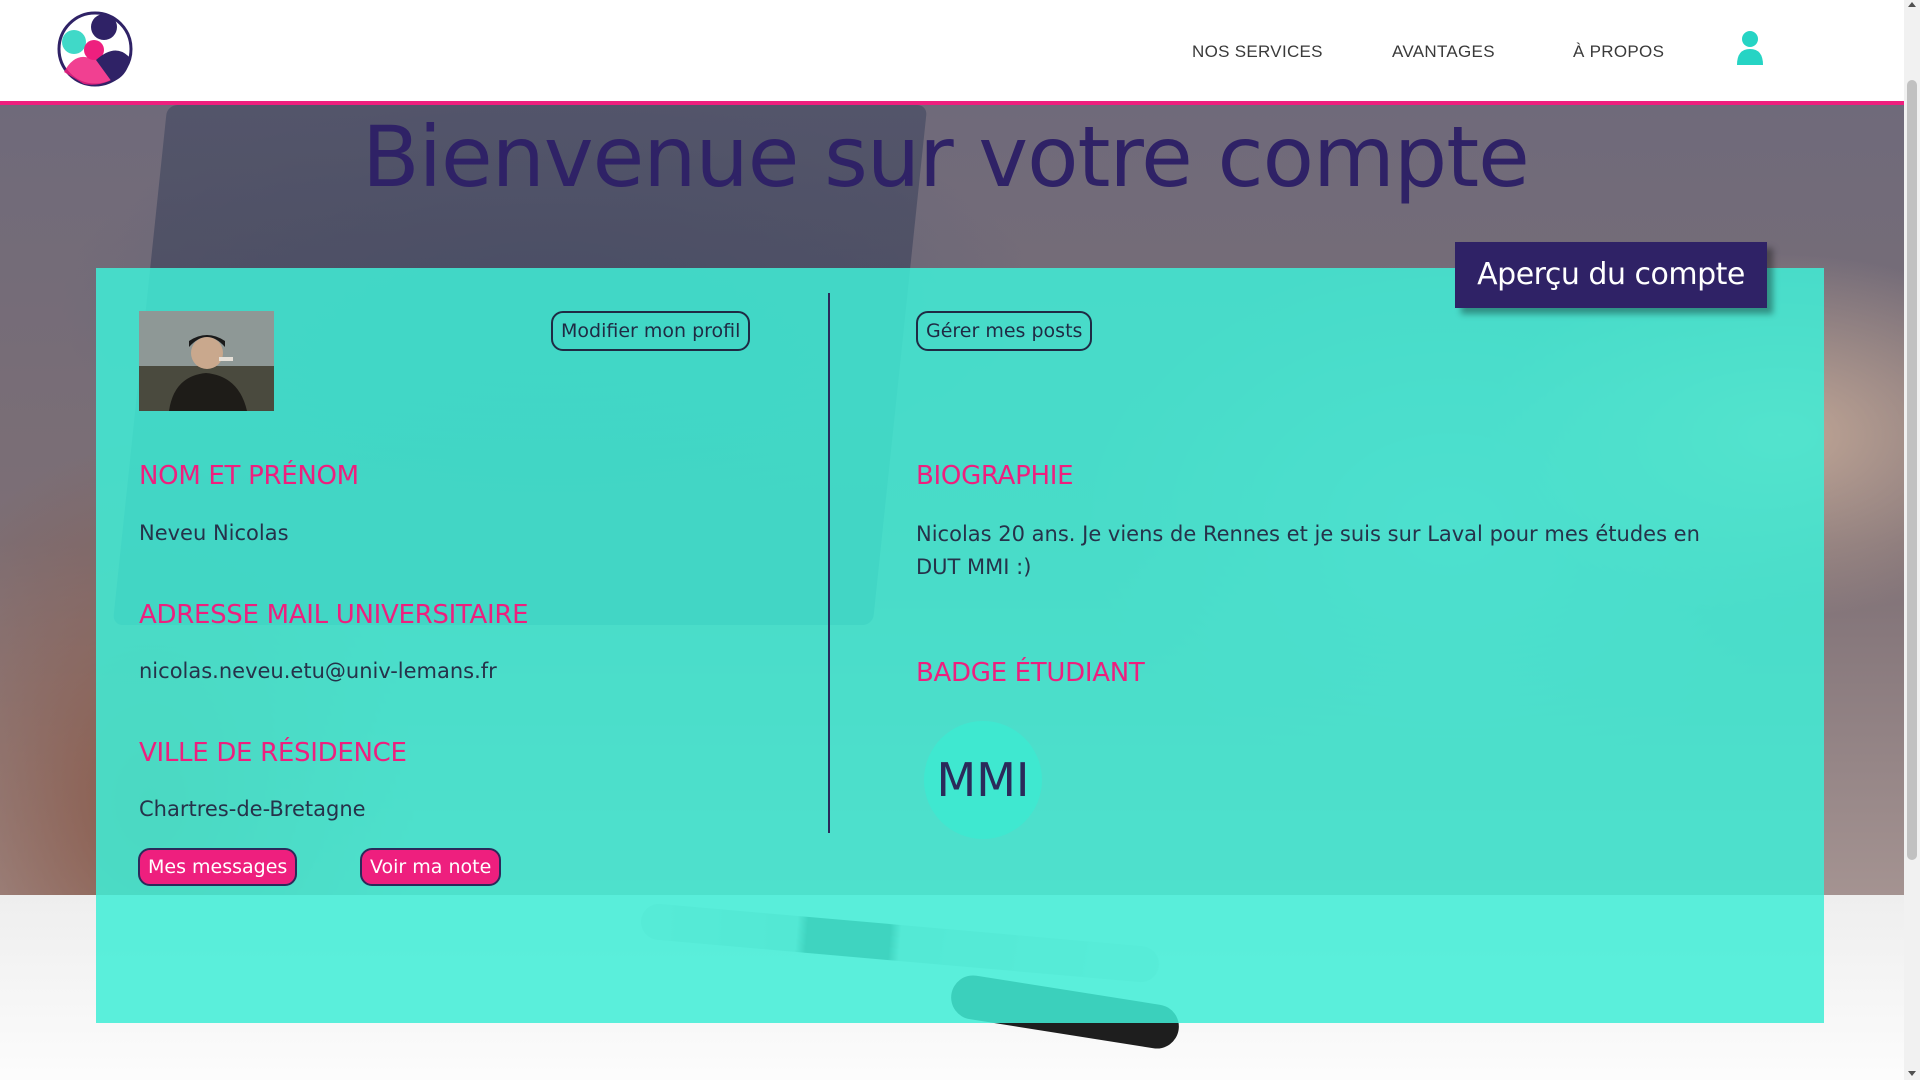  What do you see at coordinates (829, 563) in the screenshot?
I see `column-divider` at bounding box center [829, 563].